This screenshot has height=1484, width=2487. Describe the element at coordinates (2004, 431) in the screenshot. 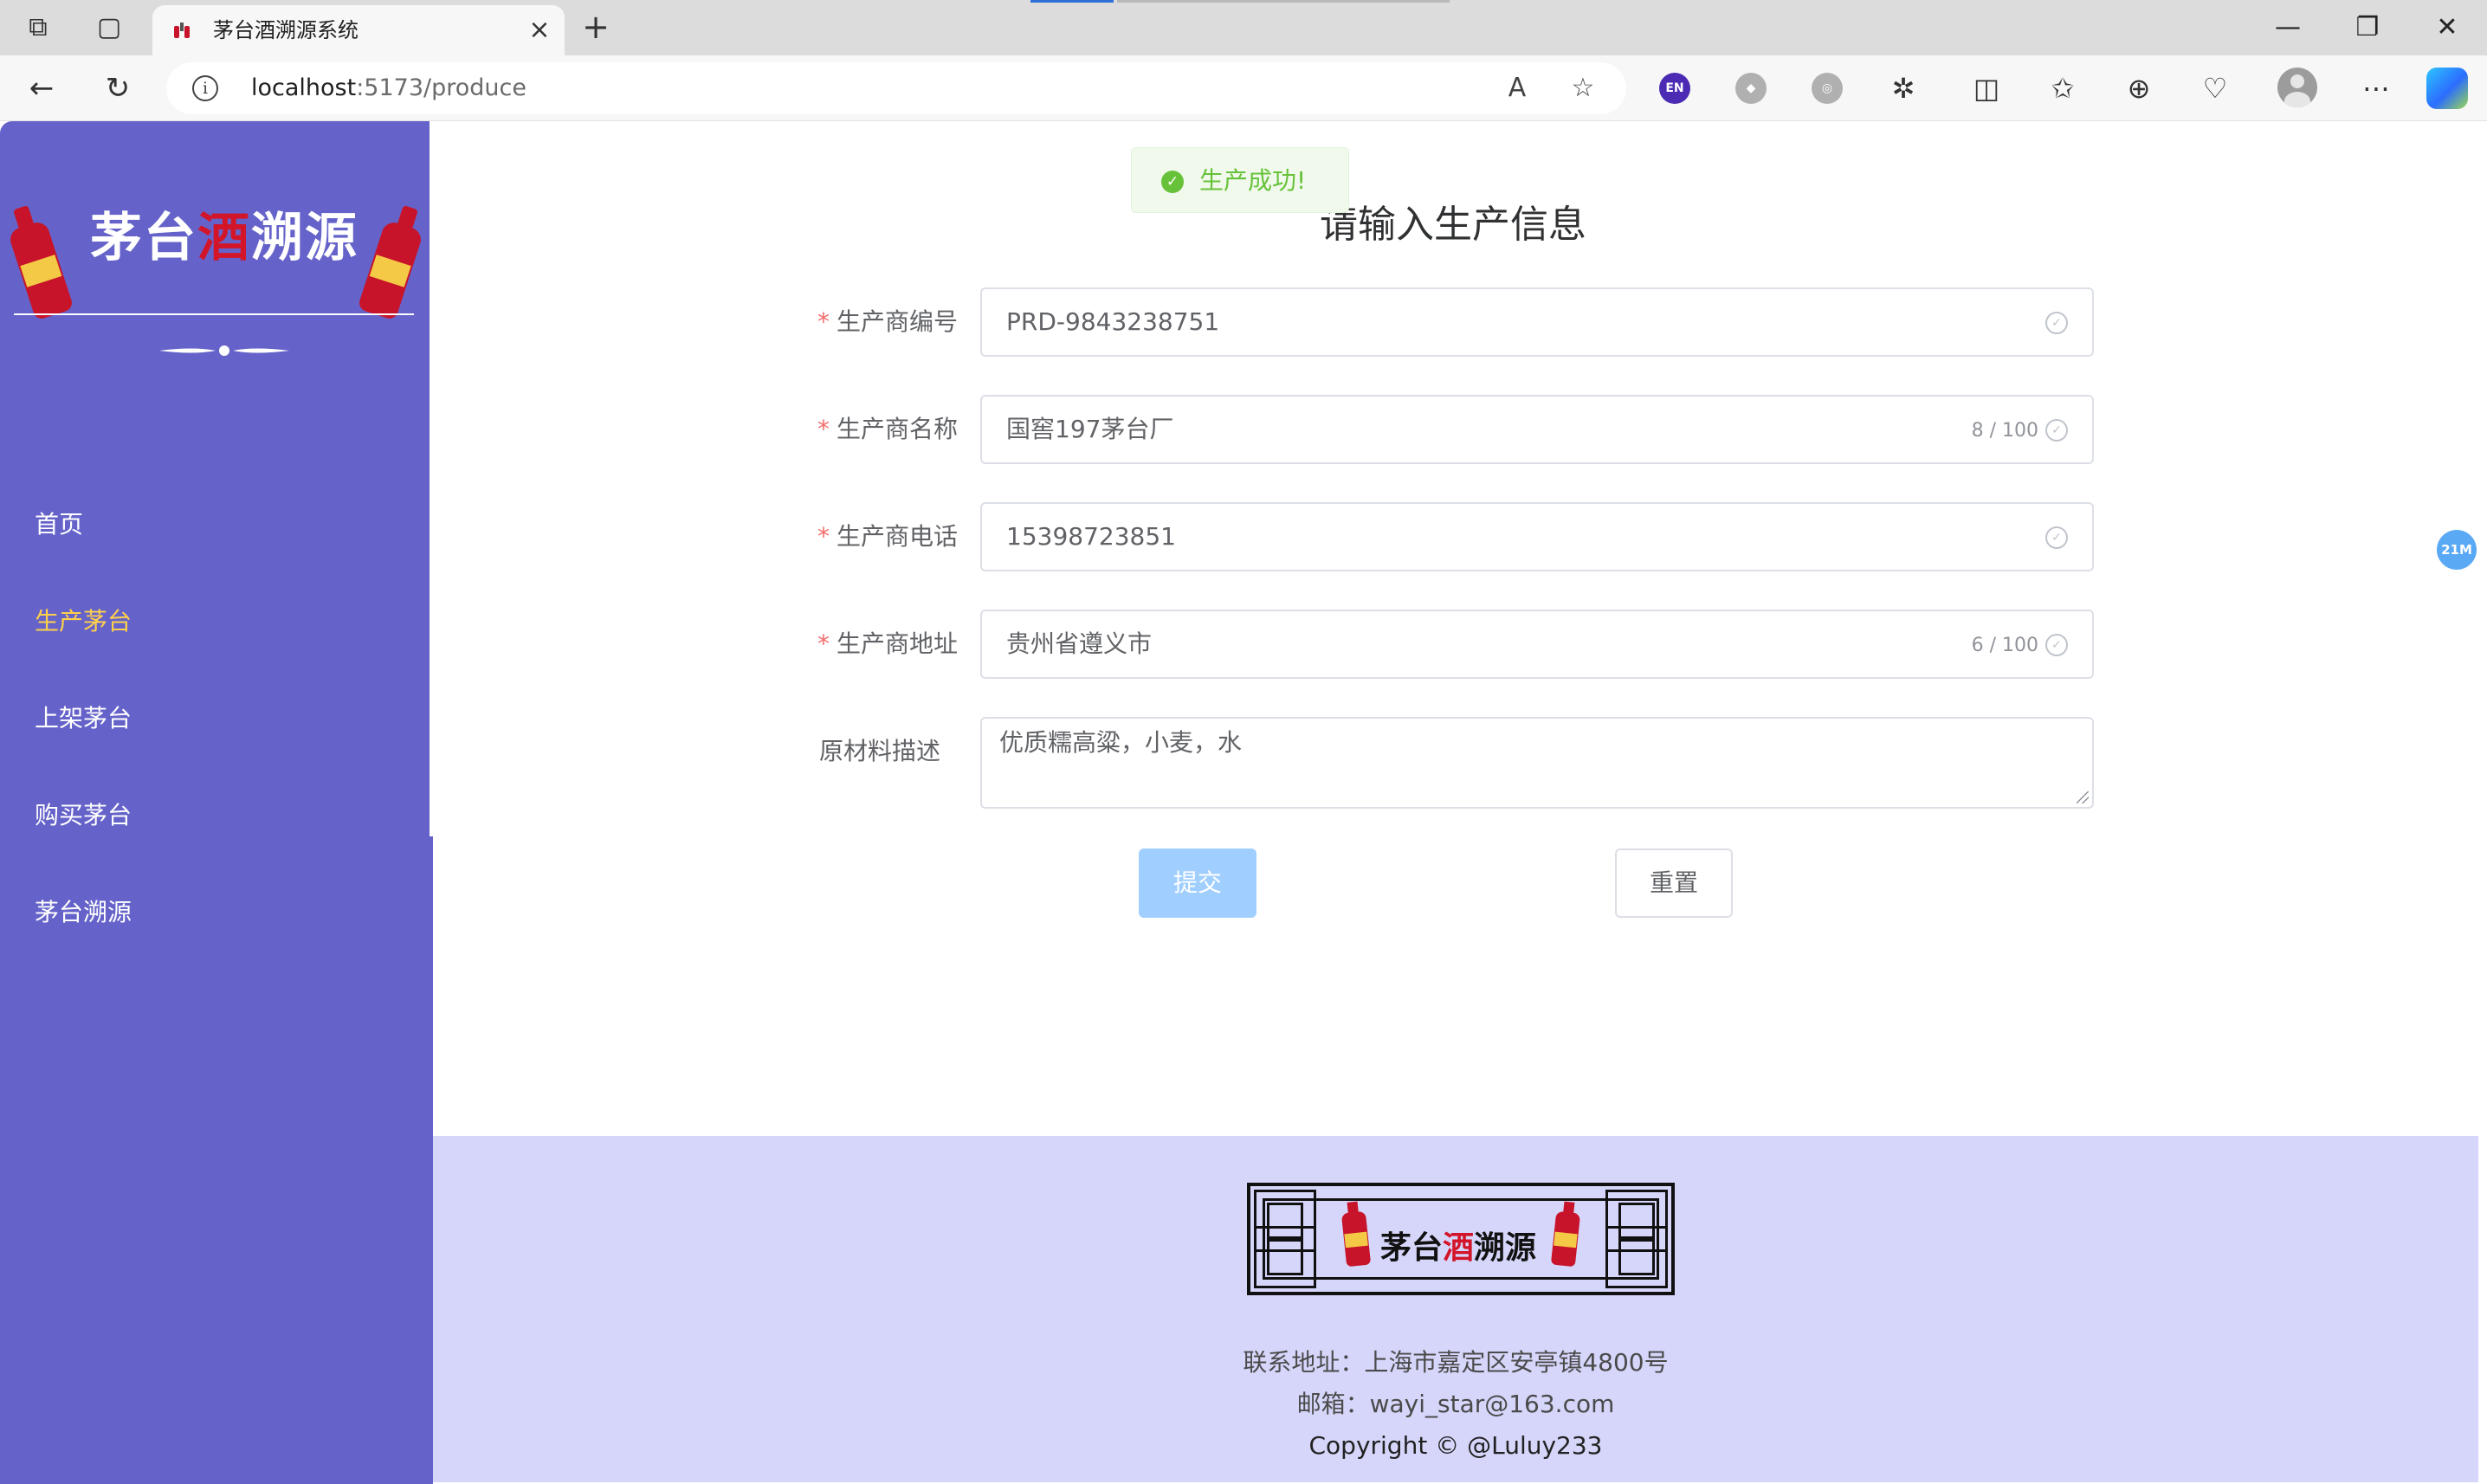

I see `producer-name-count: 8 / 100` at that location.